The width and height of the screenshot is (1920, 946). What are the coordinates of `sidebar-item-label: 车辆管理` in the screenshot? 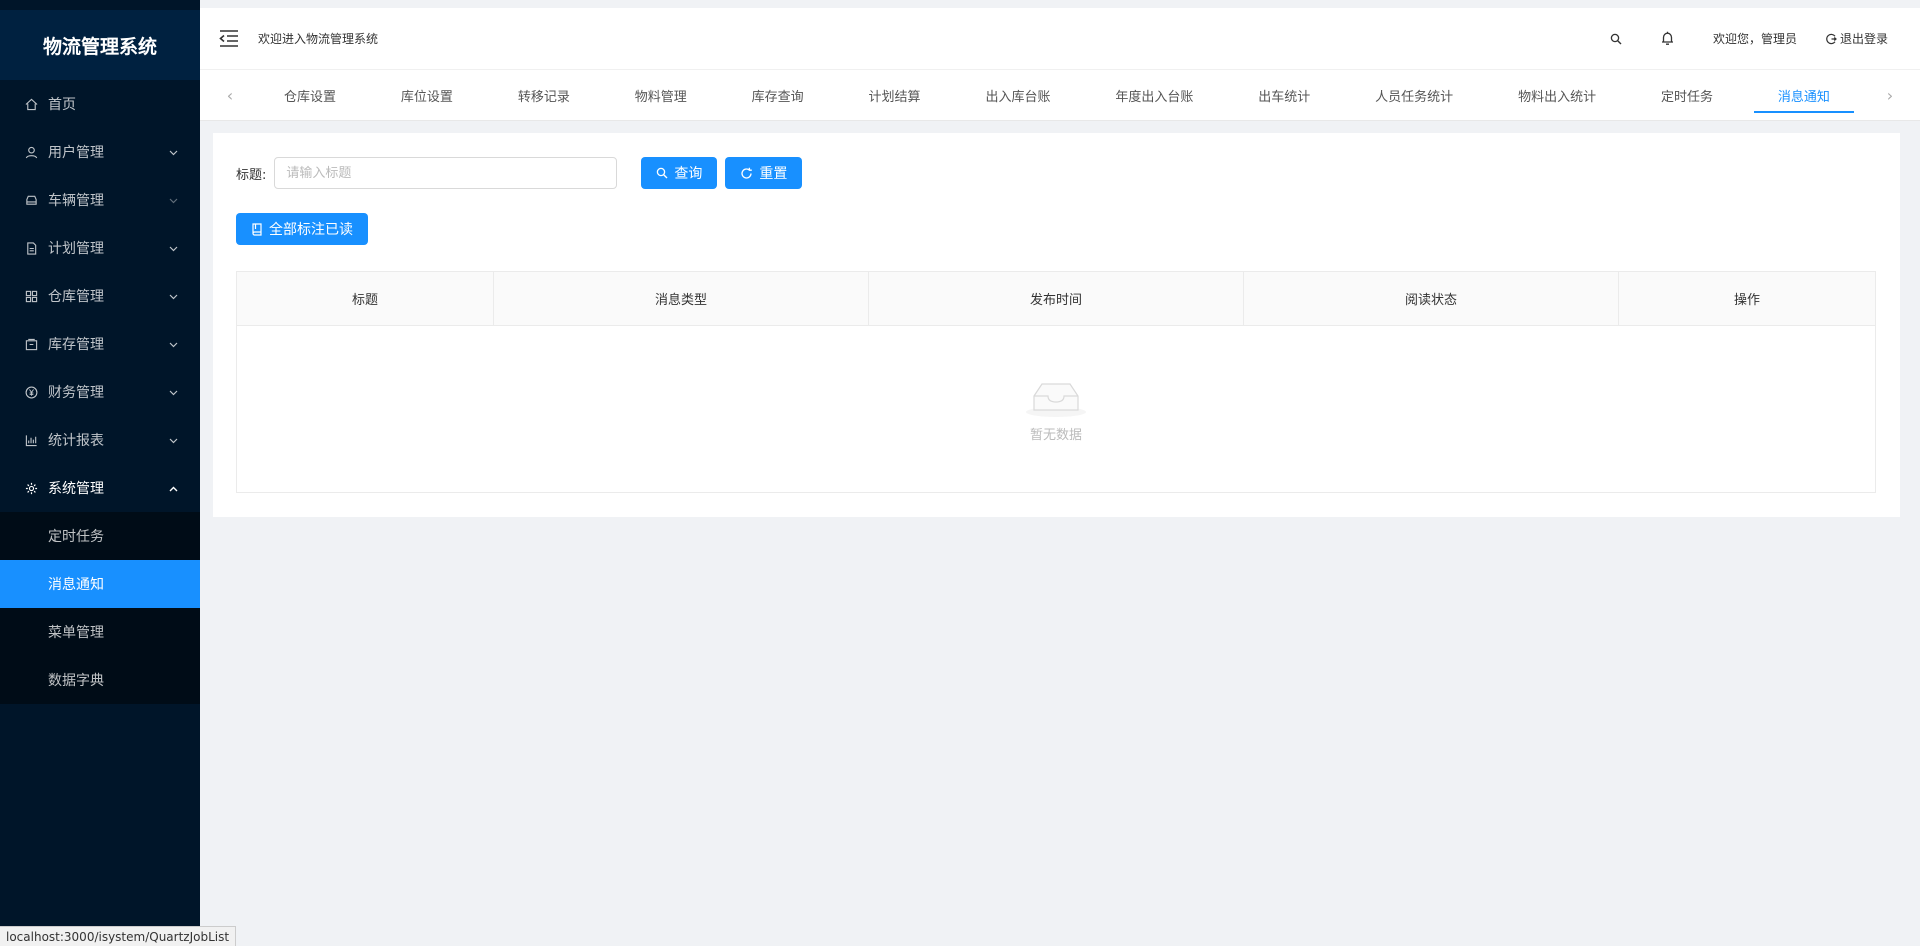 It's located at (76, 201).